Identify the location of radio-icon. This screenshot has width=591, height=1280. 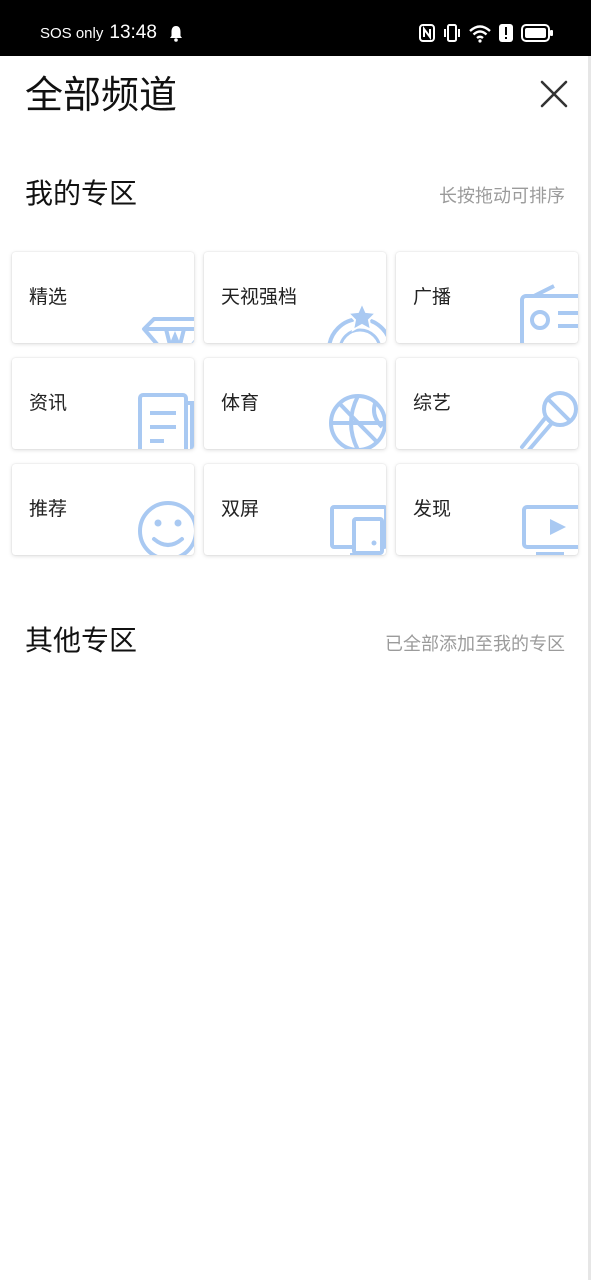
(549, 313).